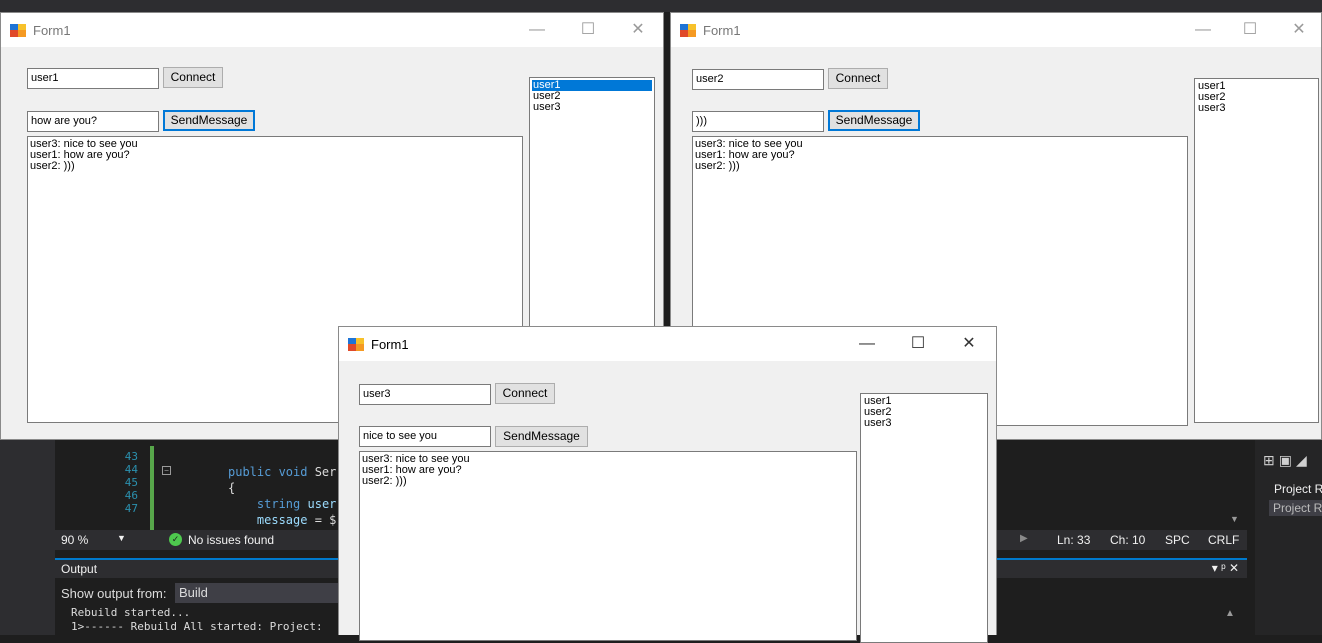 This screenshot has width=1322, height=643. What do you see at coordinates (425, 394) in the screenshot?
I see `username-input: user3` at bounding box center [425, 394].